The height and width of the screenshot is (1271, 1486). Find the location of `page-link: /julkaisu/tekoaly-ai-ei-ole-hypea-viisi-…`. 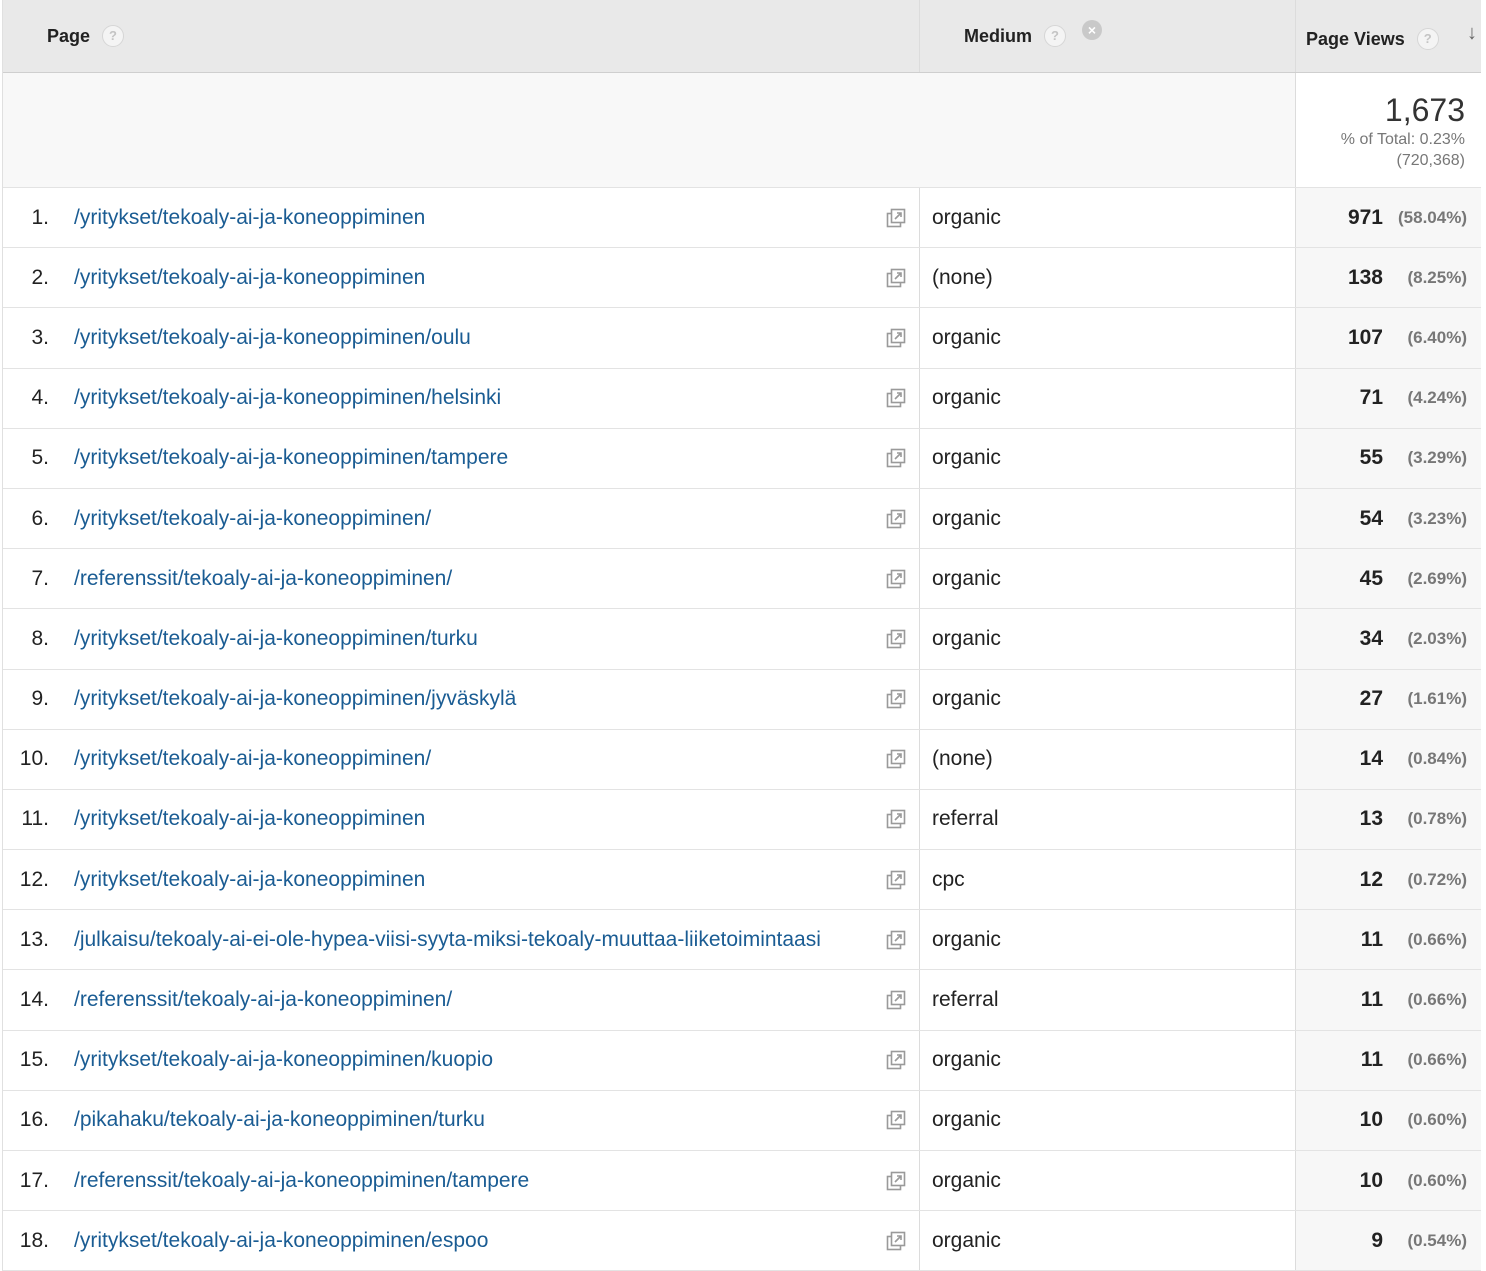

page-link: /julkaisu/tekoaly-ai-ei-ole-hypea-viisi-… is located at coordinates (447, 940).